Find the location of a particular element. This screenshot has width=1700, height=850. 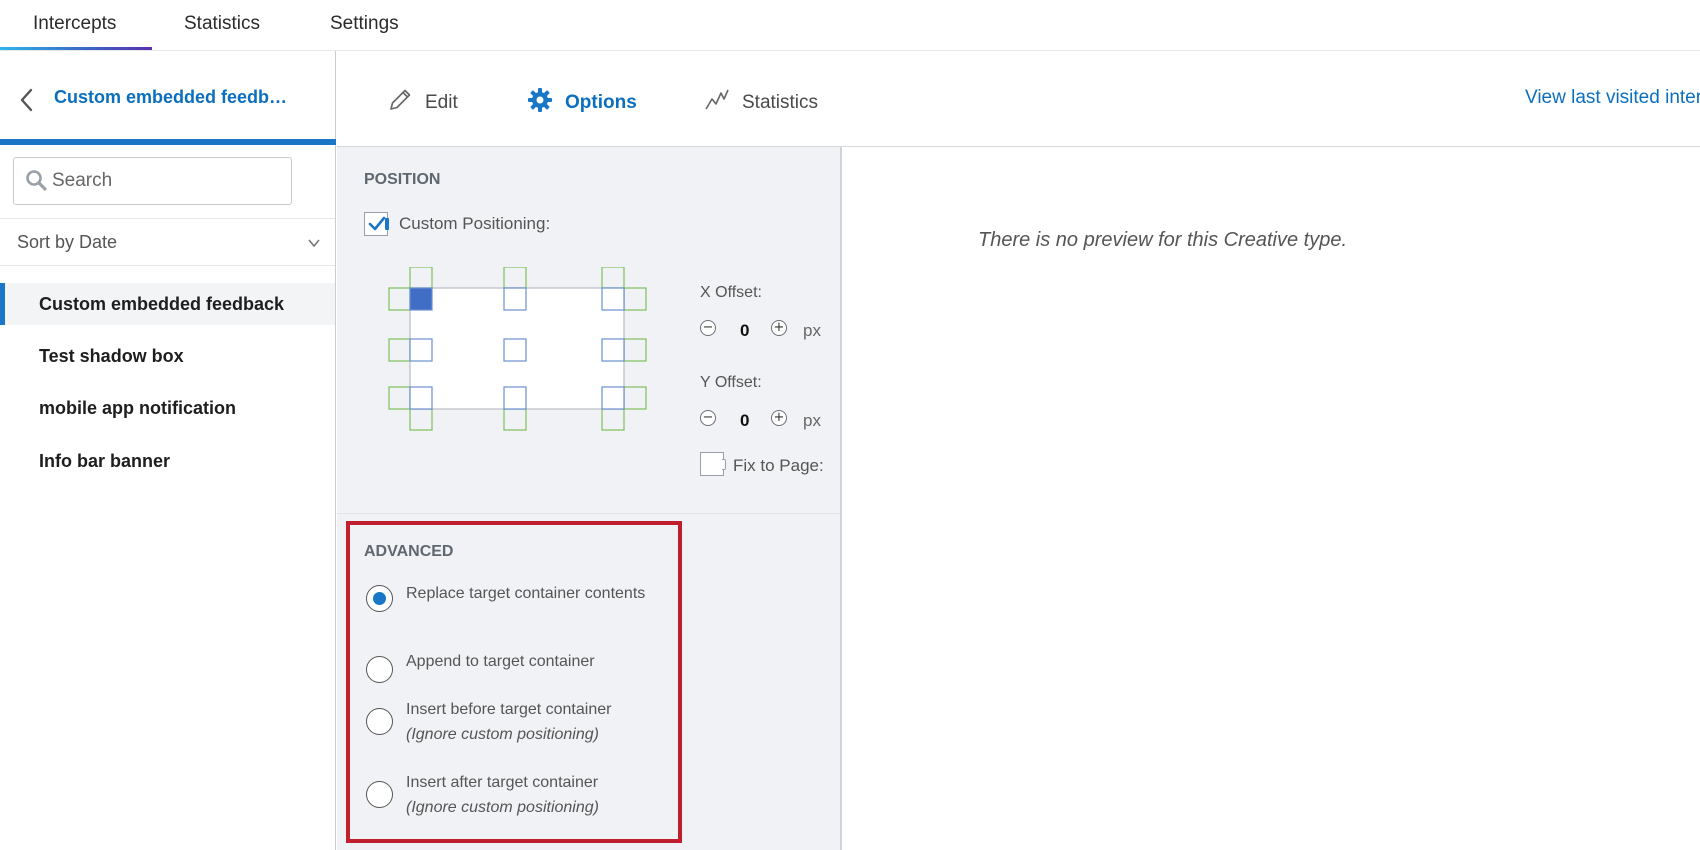

y-offset-value: 0 is located at coordinates (744, 421).